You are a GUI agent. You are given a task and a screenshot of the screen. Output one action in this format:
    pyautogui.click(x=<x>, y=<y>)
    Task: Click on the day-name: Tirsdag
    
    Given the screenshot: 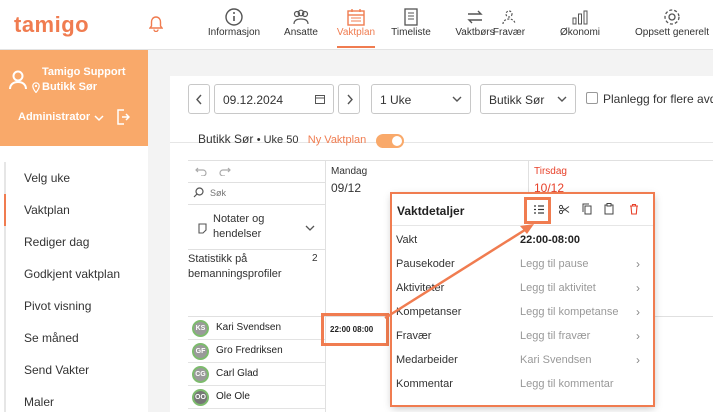 What is the action you would take?
    pyautogui.click(x=550, y=171)
    